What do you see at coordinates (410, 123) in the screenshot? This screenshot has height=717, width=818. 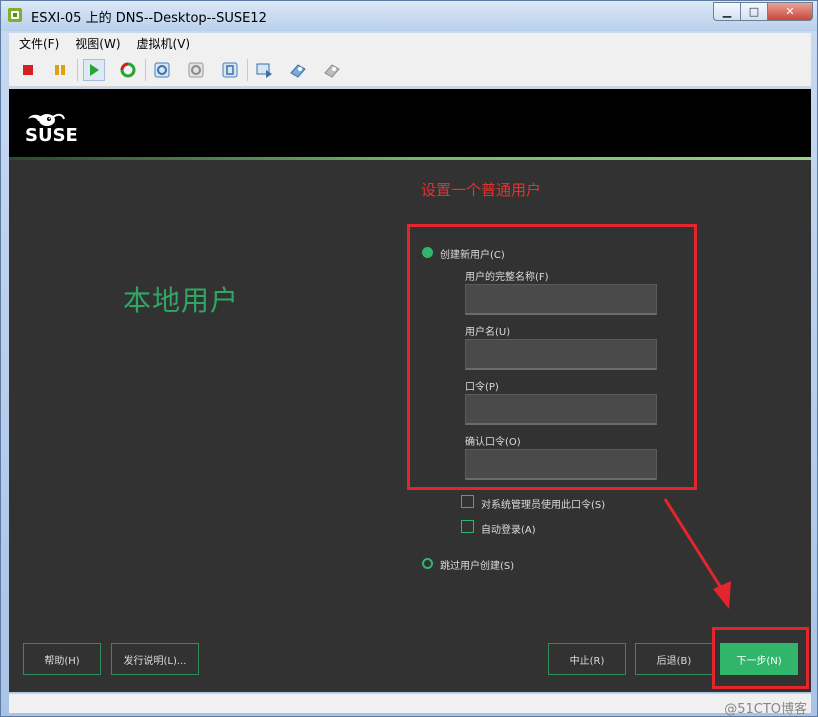 I see `suse-header: SUSE` at bounding box center [410, 123].